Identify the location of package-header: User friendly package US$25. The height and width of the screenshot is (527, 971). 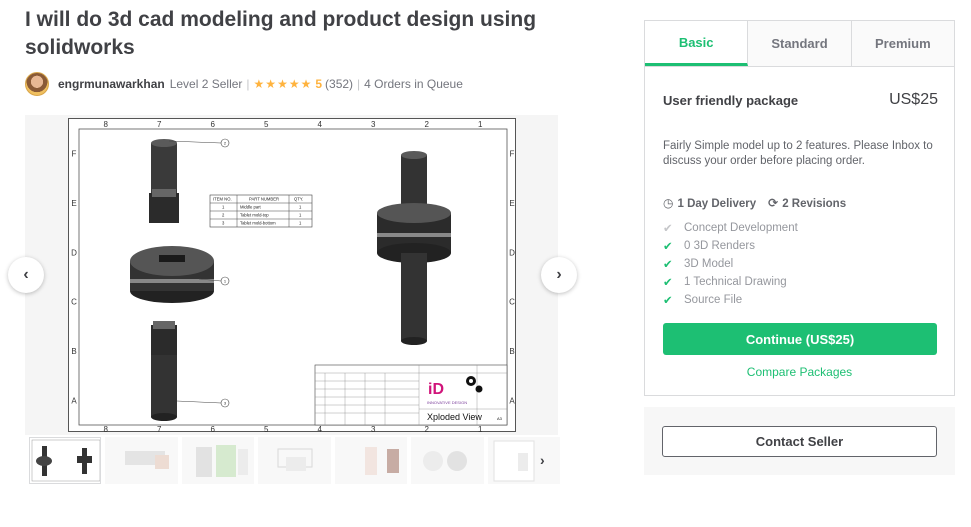
(800, 100).